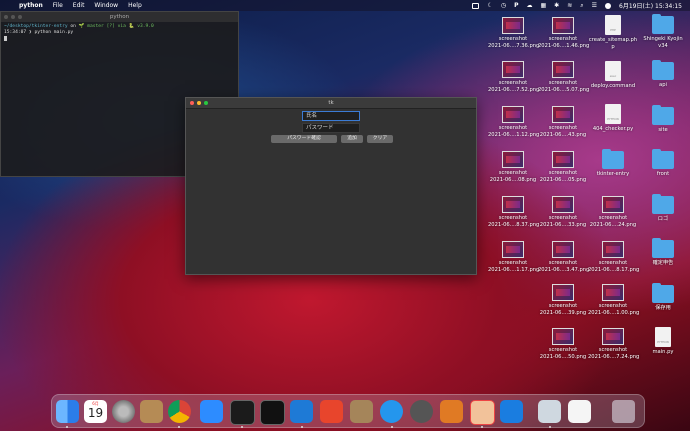 This screenshot has height=431, width=690. I want to click on menu-edit: Edit, so click(79, 5).